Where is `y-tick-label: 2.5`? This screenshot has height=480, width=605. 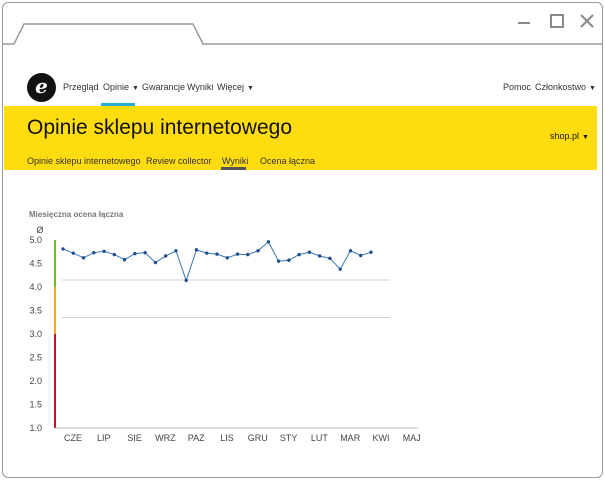
y-tick-label: 2.5 is located at coordinates (35, 358).